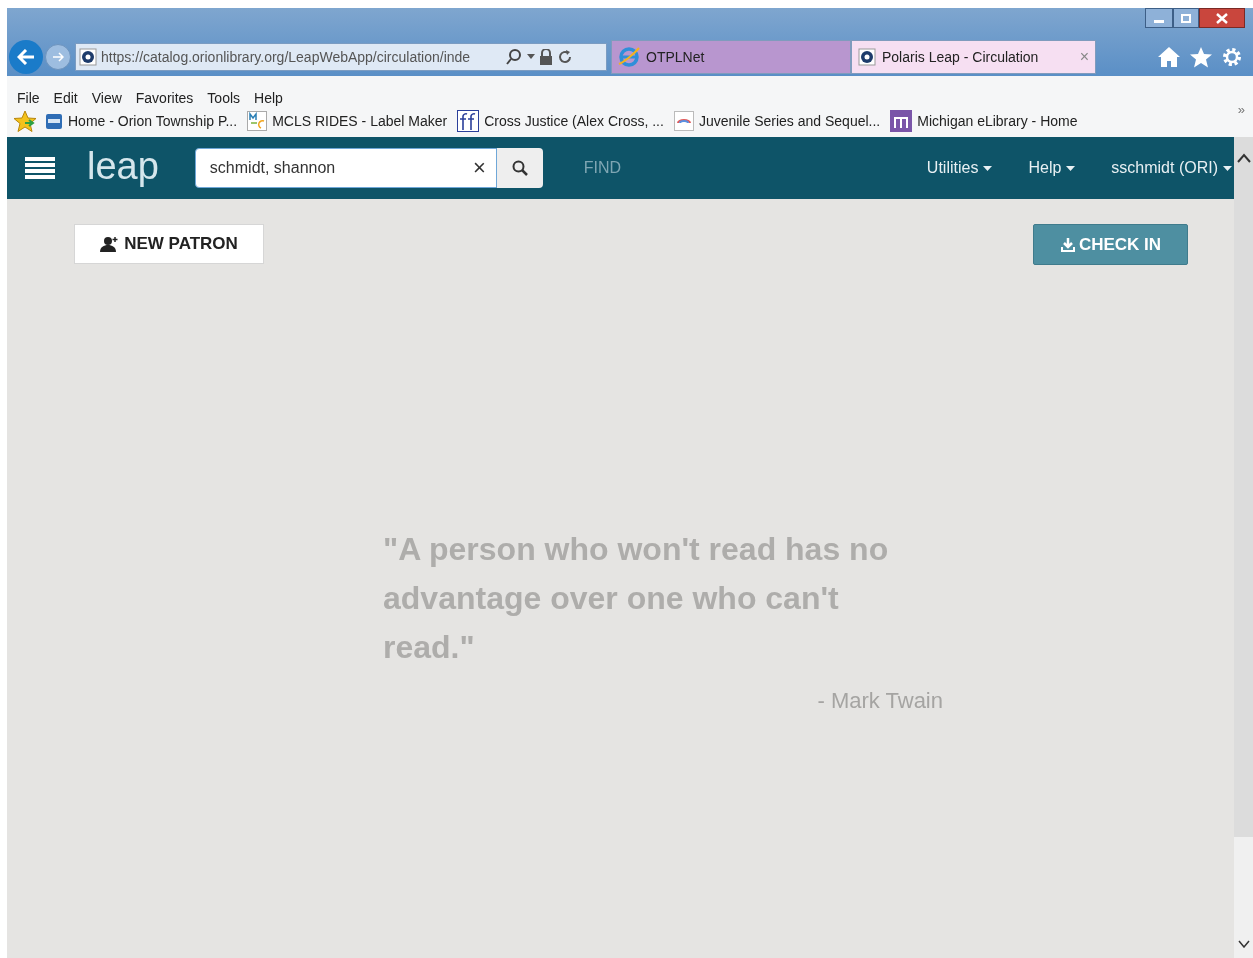  I want to click on browser-logo-icon, so click(629, 57).